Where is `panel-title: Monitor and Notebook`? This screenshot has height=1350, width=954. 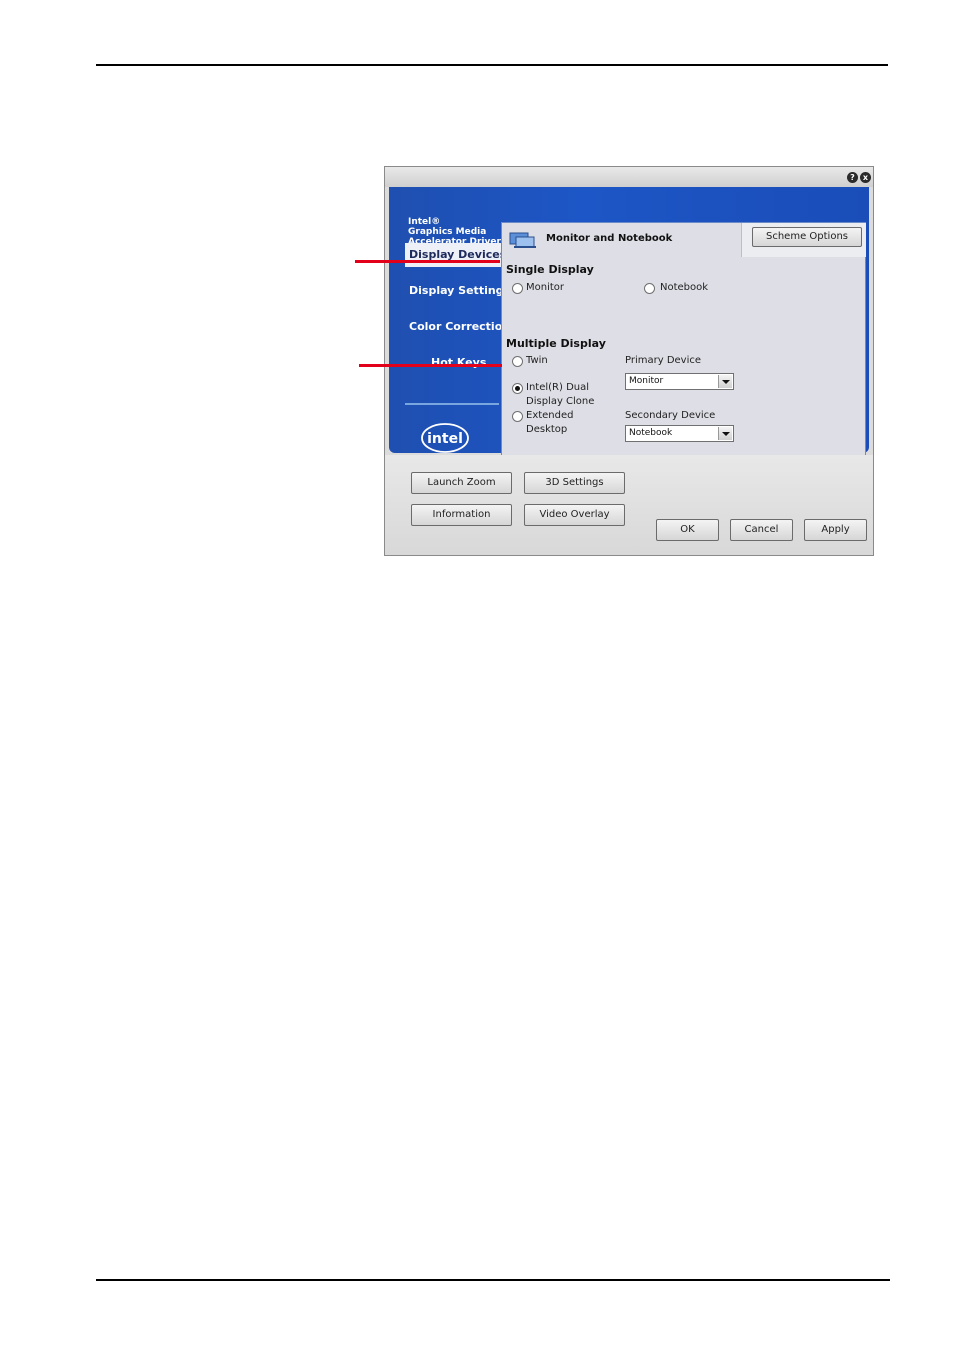
panel-title: Monitor and Notebook is located at coordinates (609, 238).